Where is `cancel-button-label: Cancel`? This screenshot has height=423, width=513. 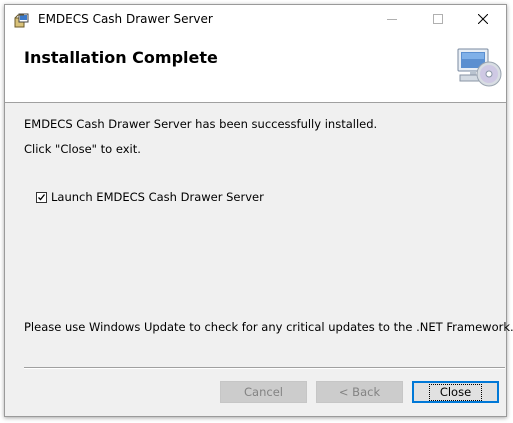
cancel-button-label: Cancel is located at coordinates (263, 392).